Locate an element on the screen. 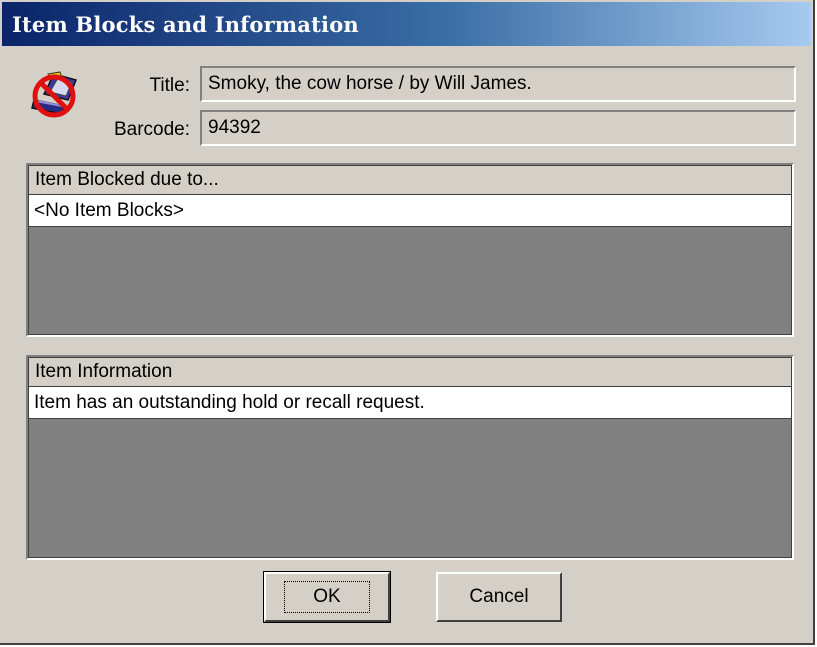  title-bar: Item Blocks and Information is located at coordinates (406, 24).